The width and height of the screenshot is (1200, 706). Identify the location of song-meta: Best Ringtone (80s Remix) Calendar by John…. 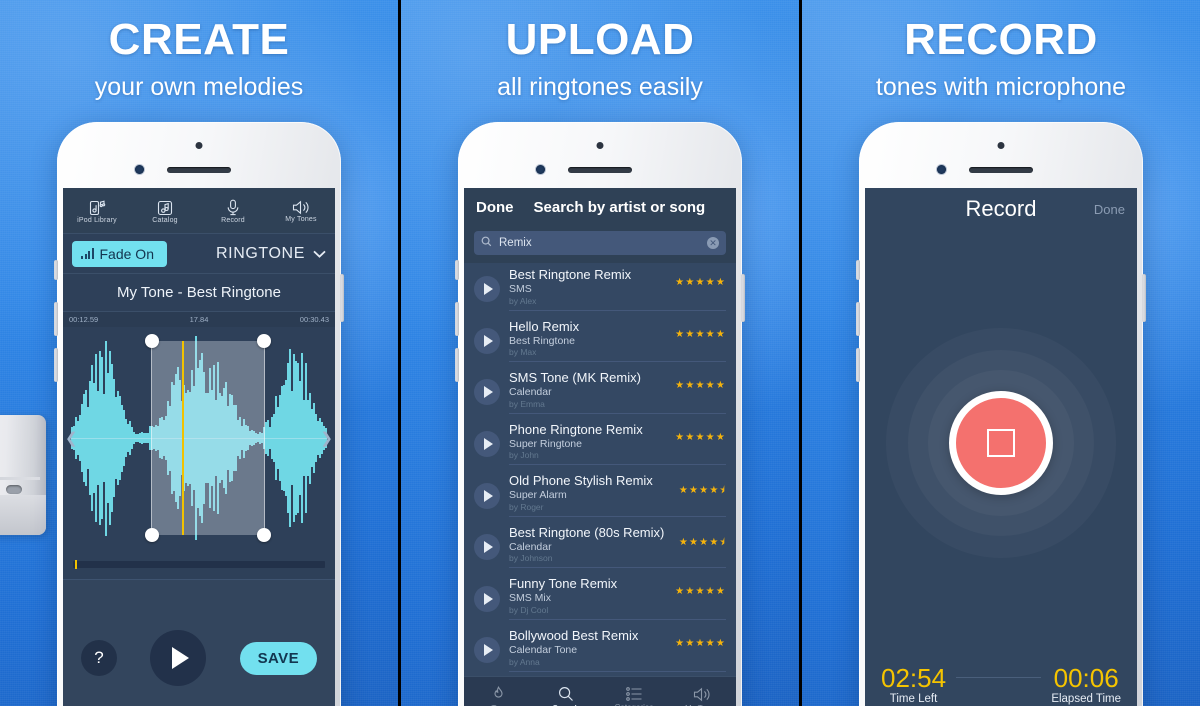
(617, 547).